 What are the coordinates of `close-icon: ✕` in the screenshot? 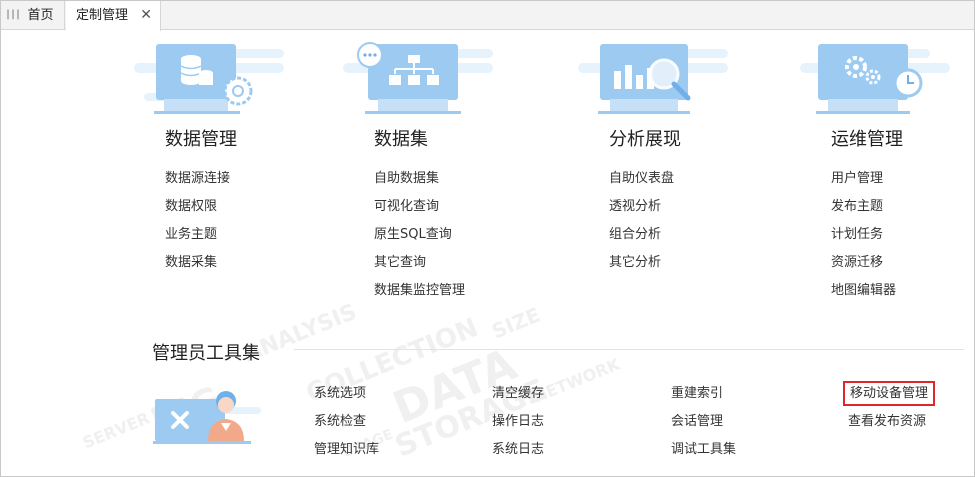 It's located at (146, 15).